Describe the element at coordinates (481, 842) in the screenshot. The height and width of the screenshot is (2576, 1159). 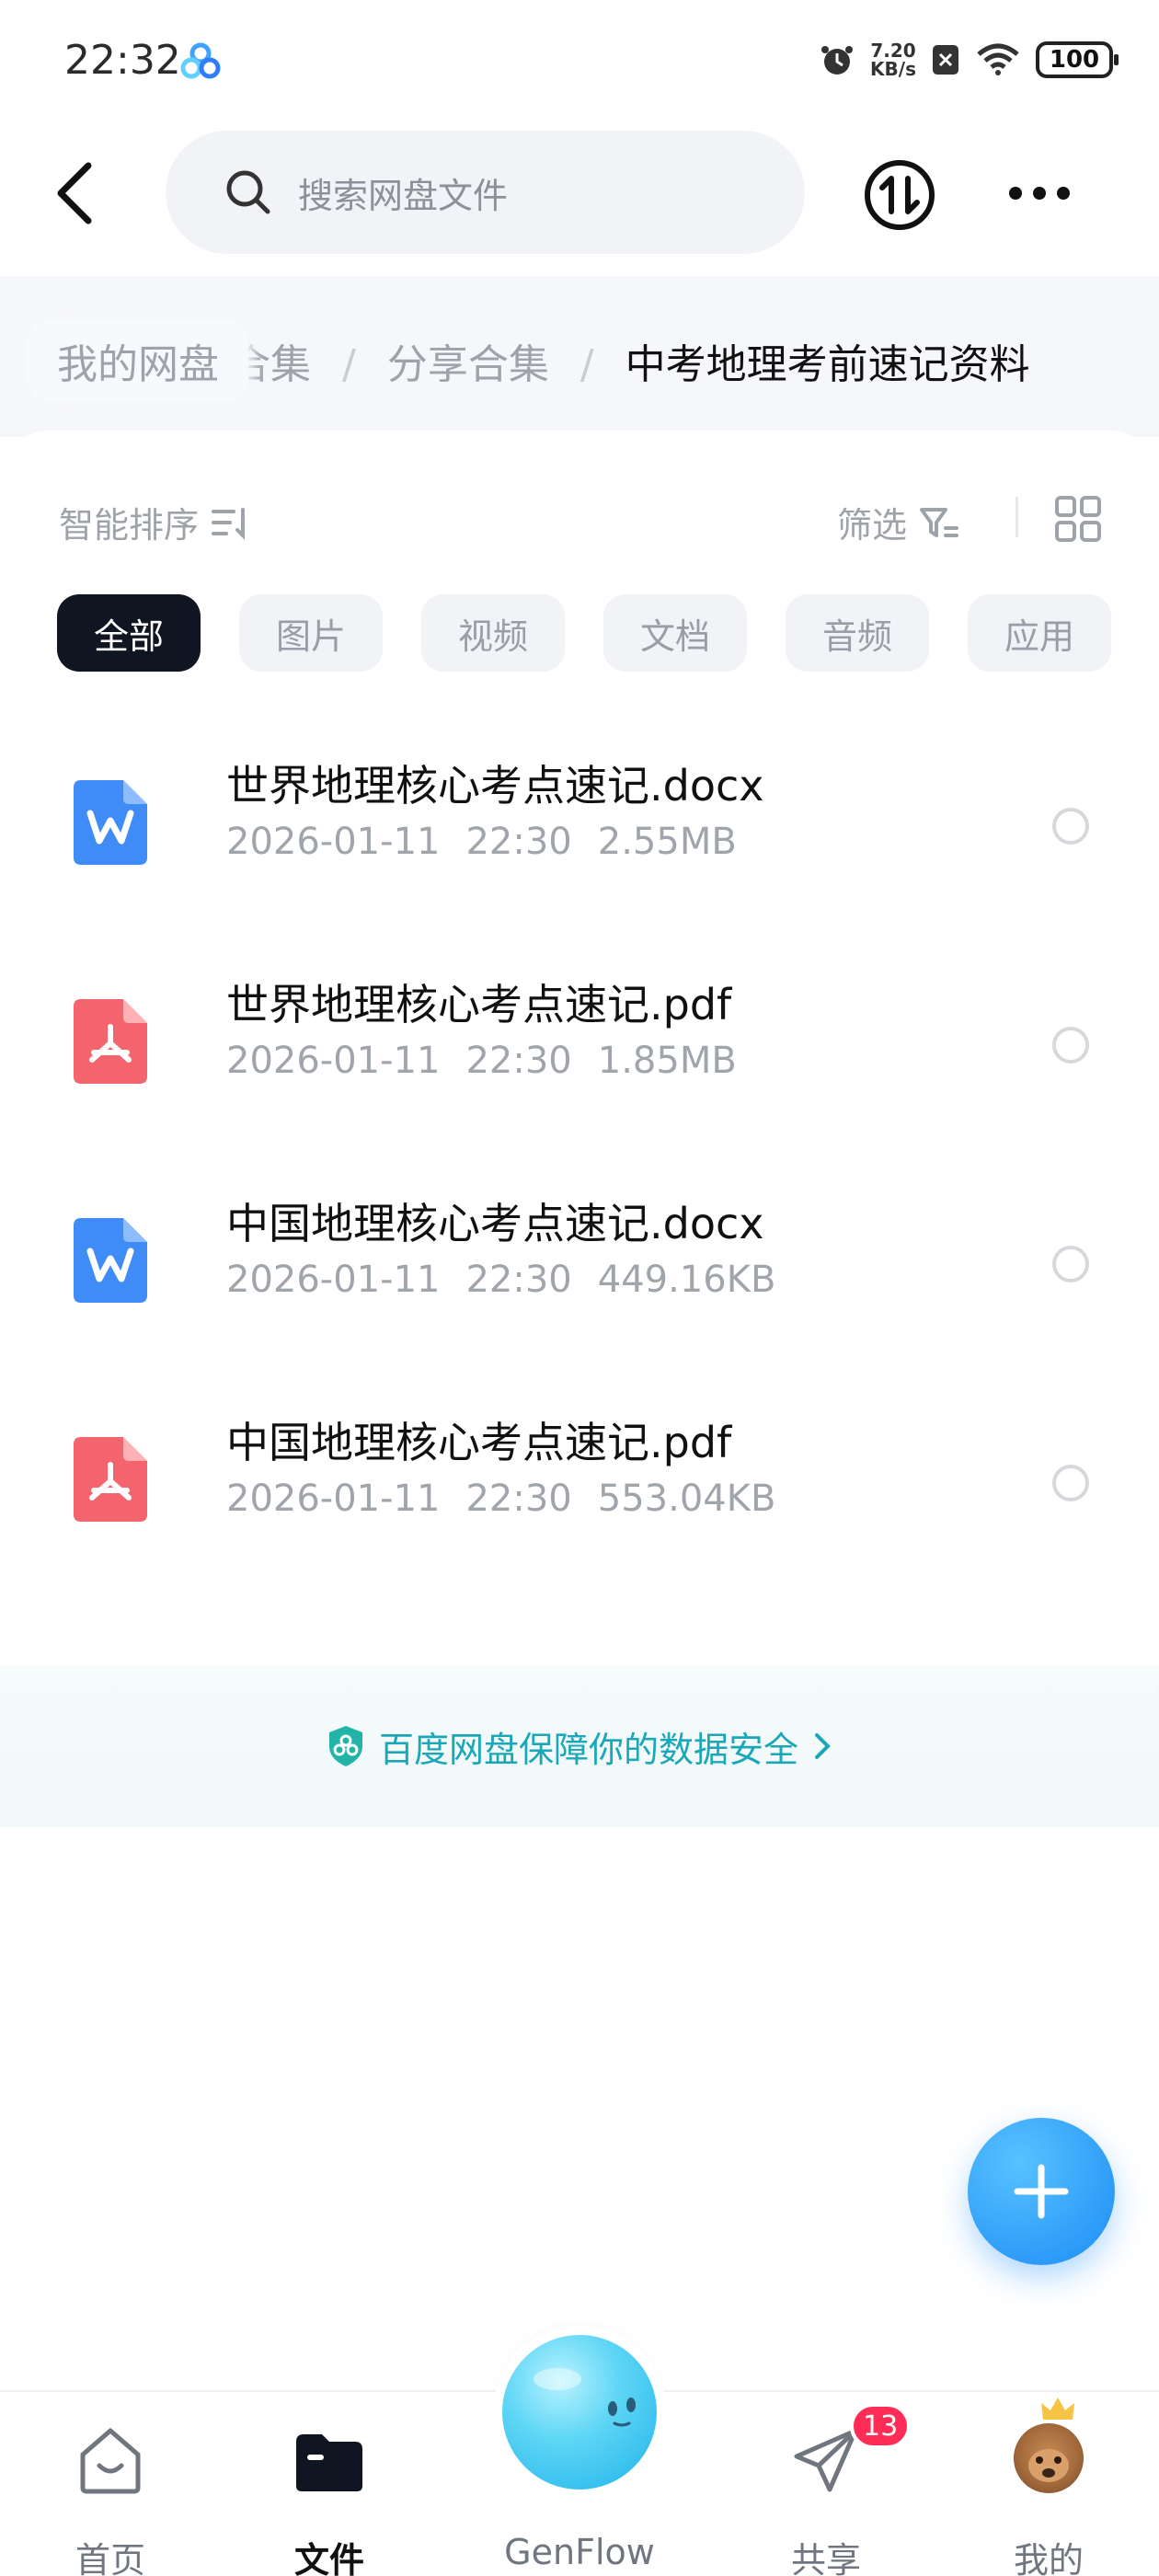
I see `file-meta: 2026-01-11 22:30 2.55MB` at that location.